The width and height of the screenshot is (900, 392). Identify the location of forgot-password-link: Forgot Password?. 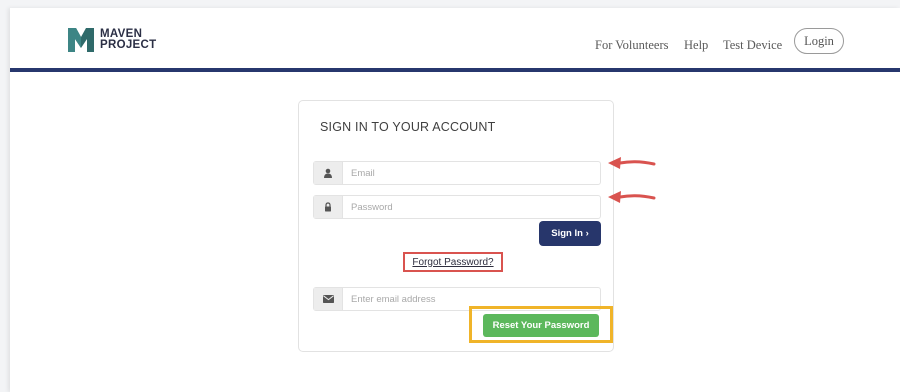
(452, 262).